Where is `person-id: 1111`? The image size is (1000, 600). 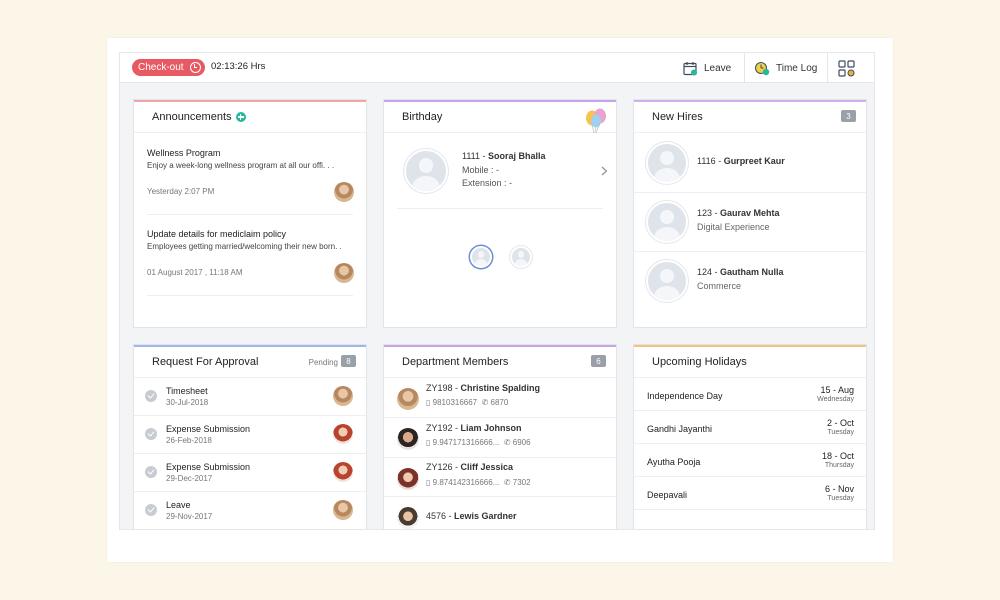 person-id: 1111 is located at coordinates (471, 156).